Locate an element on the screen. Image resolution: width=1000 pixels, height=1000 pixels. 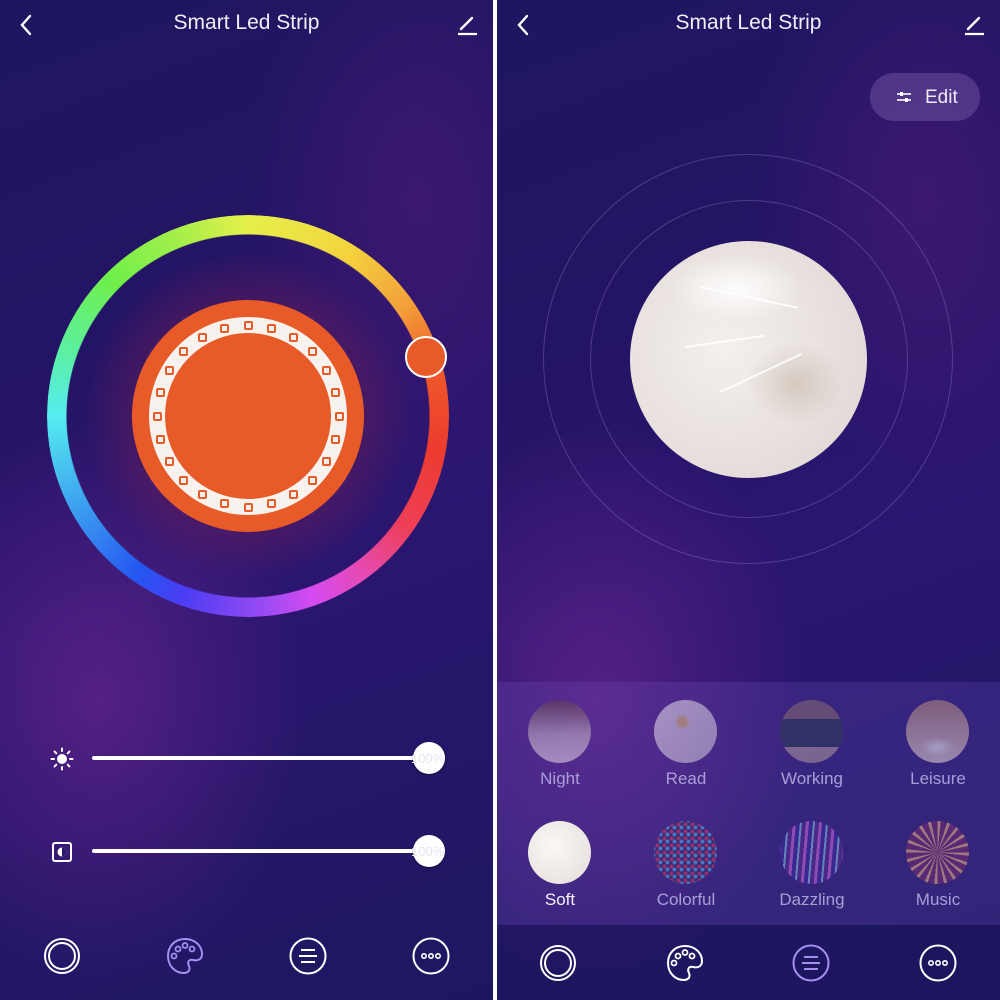
brightness-slider: 100% is located at coordinates (265, 759).